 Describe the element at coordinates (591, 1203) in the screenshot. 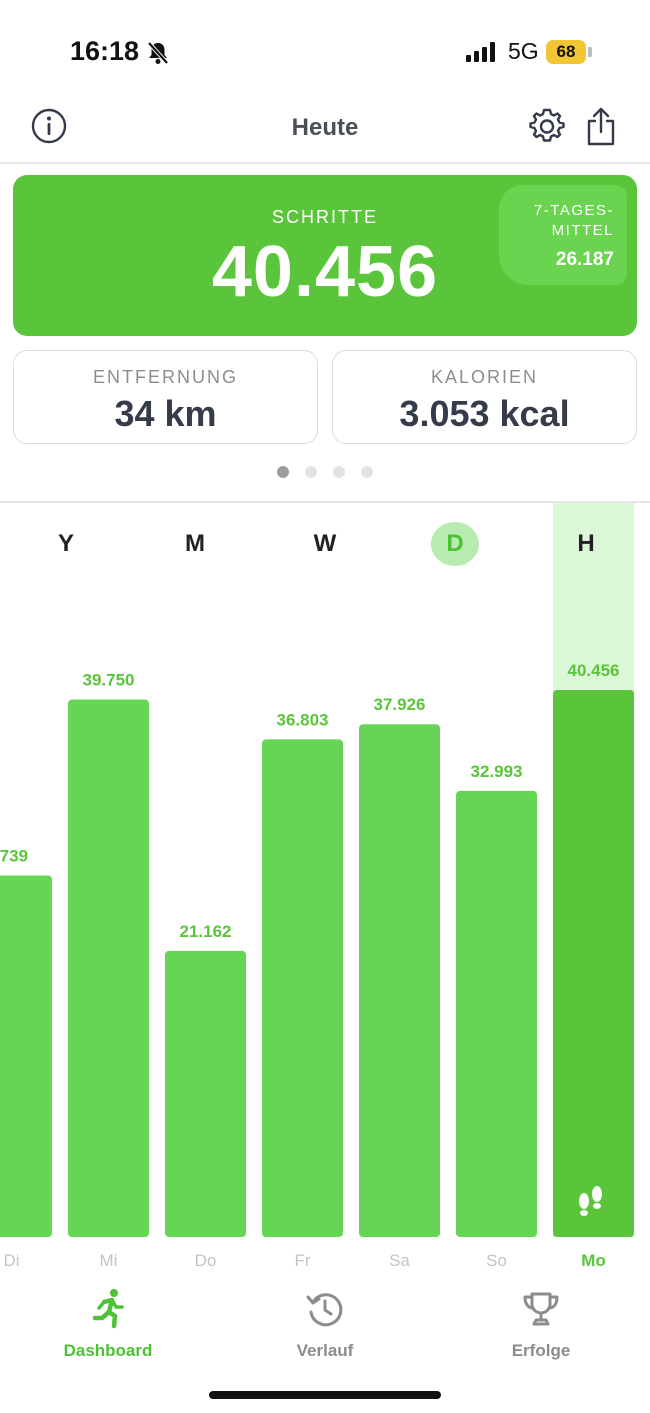

I see `footsteps-icon` at that location.